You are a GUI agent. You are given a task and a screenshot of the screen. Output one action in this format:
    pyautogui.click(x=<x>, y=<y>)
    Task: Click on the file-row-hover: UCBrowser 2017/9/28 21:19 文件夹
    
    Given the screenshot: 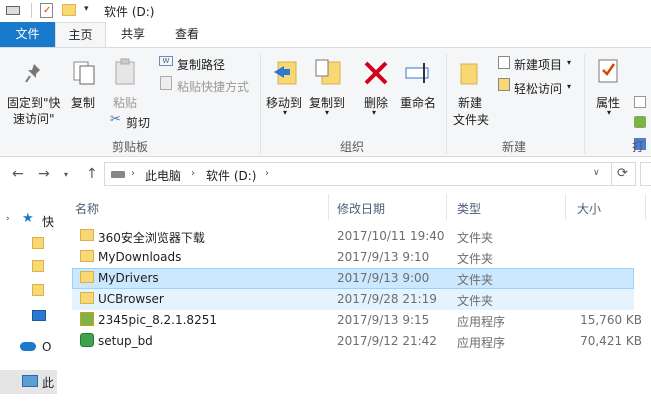 What is the action you would take?
    pyautogui.click(x=353, y=299)
    